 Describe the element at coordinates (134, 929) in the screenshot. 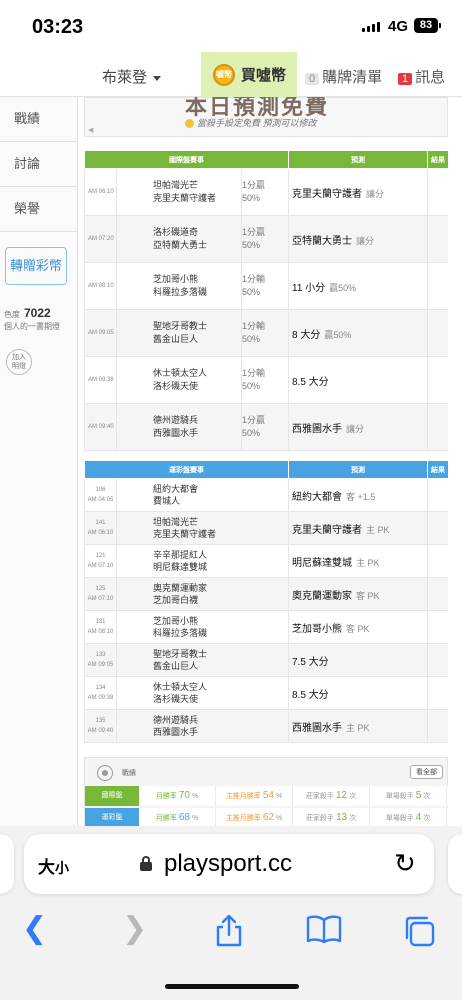

I see `forward-icon: ❯` at that location.